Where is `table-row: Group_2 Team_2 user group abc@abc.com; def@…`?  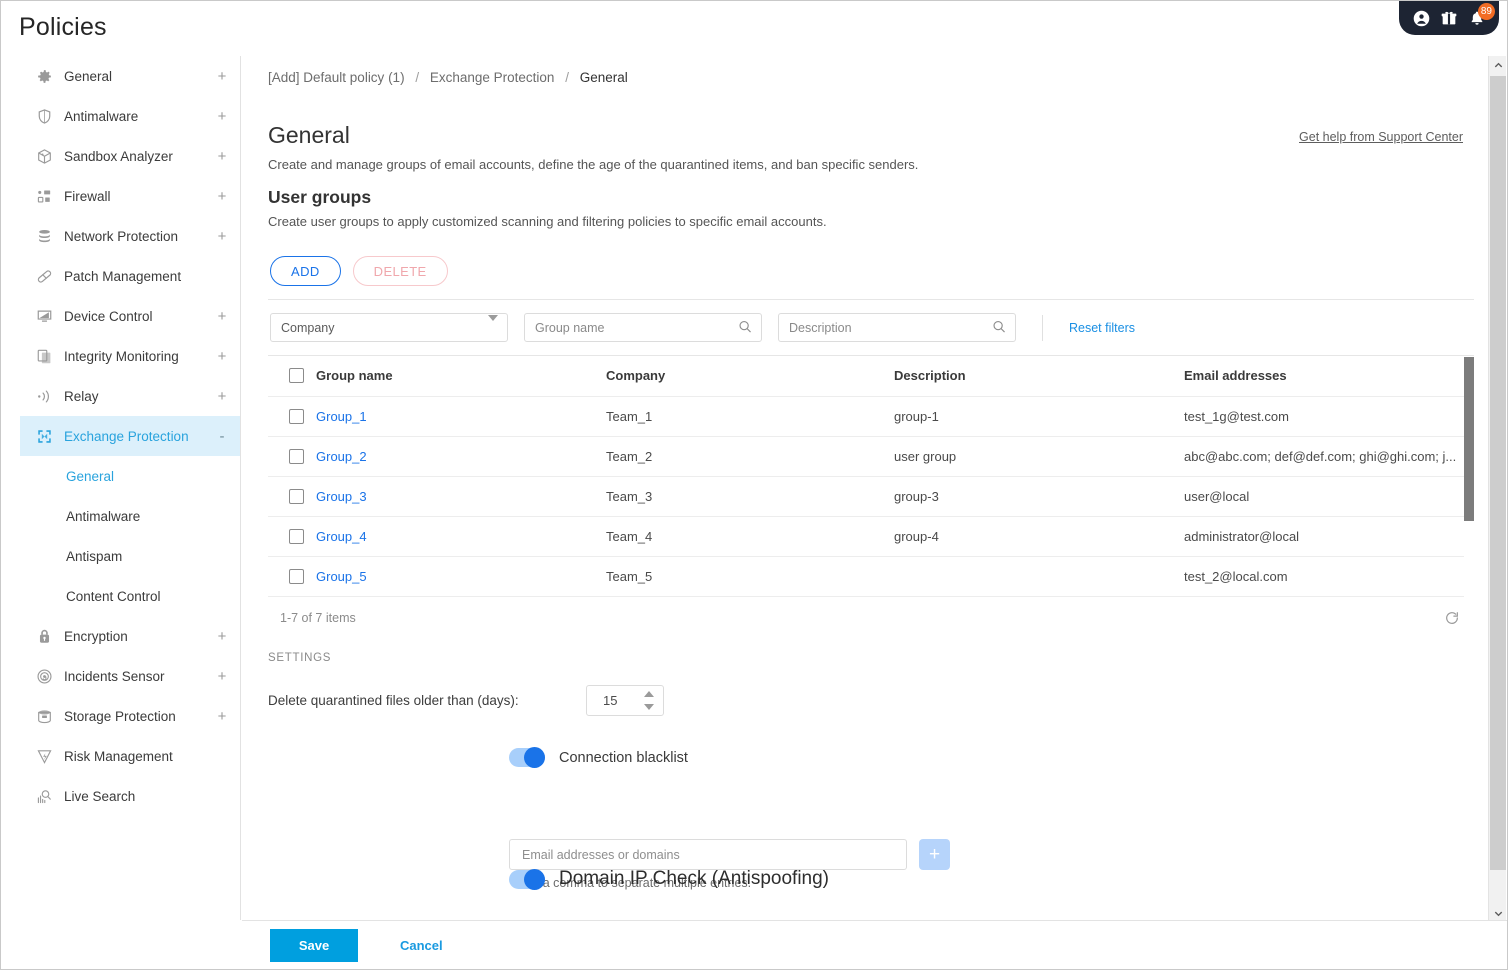
table-row: Group_2 Team_2 user group abc@abc.com; def@… is located at coordinates (871, 456).